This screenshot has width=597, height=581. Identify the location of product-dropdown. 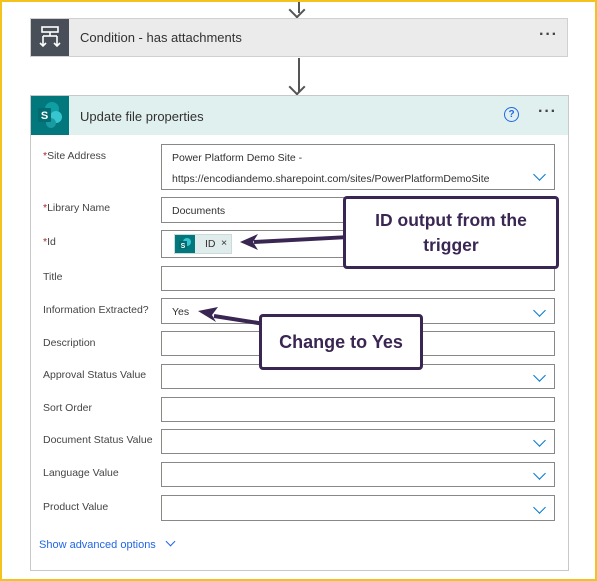
(358, 508).